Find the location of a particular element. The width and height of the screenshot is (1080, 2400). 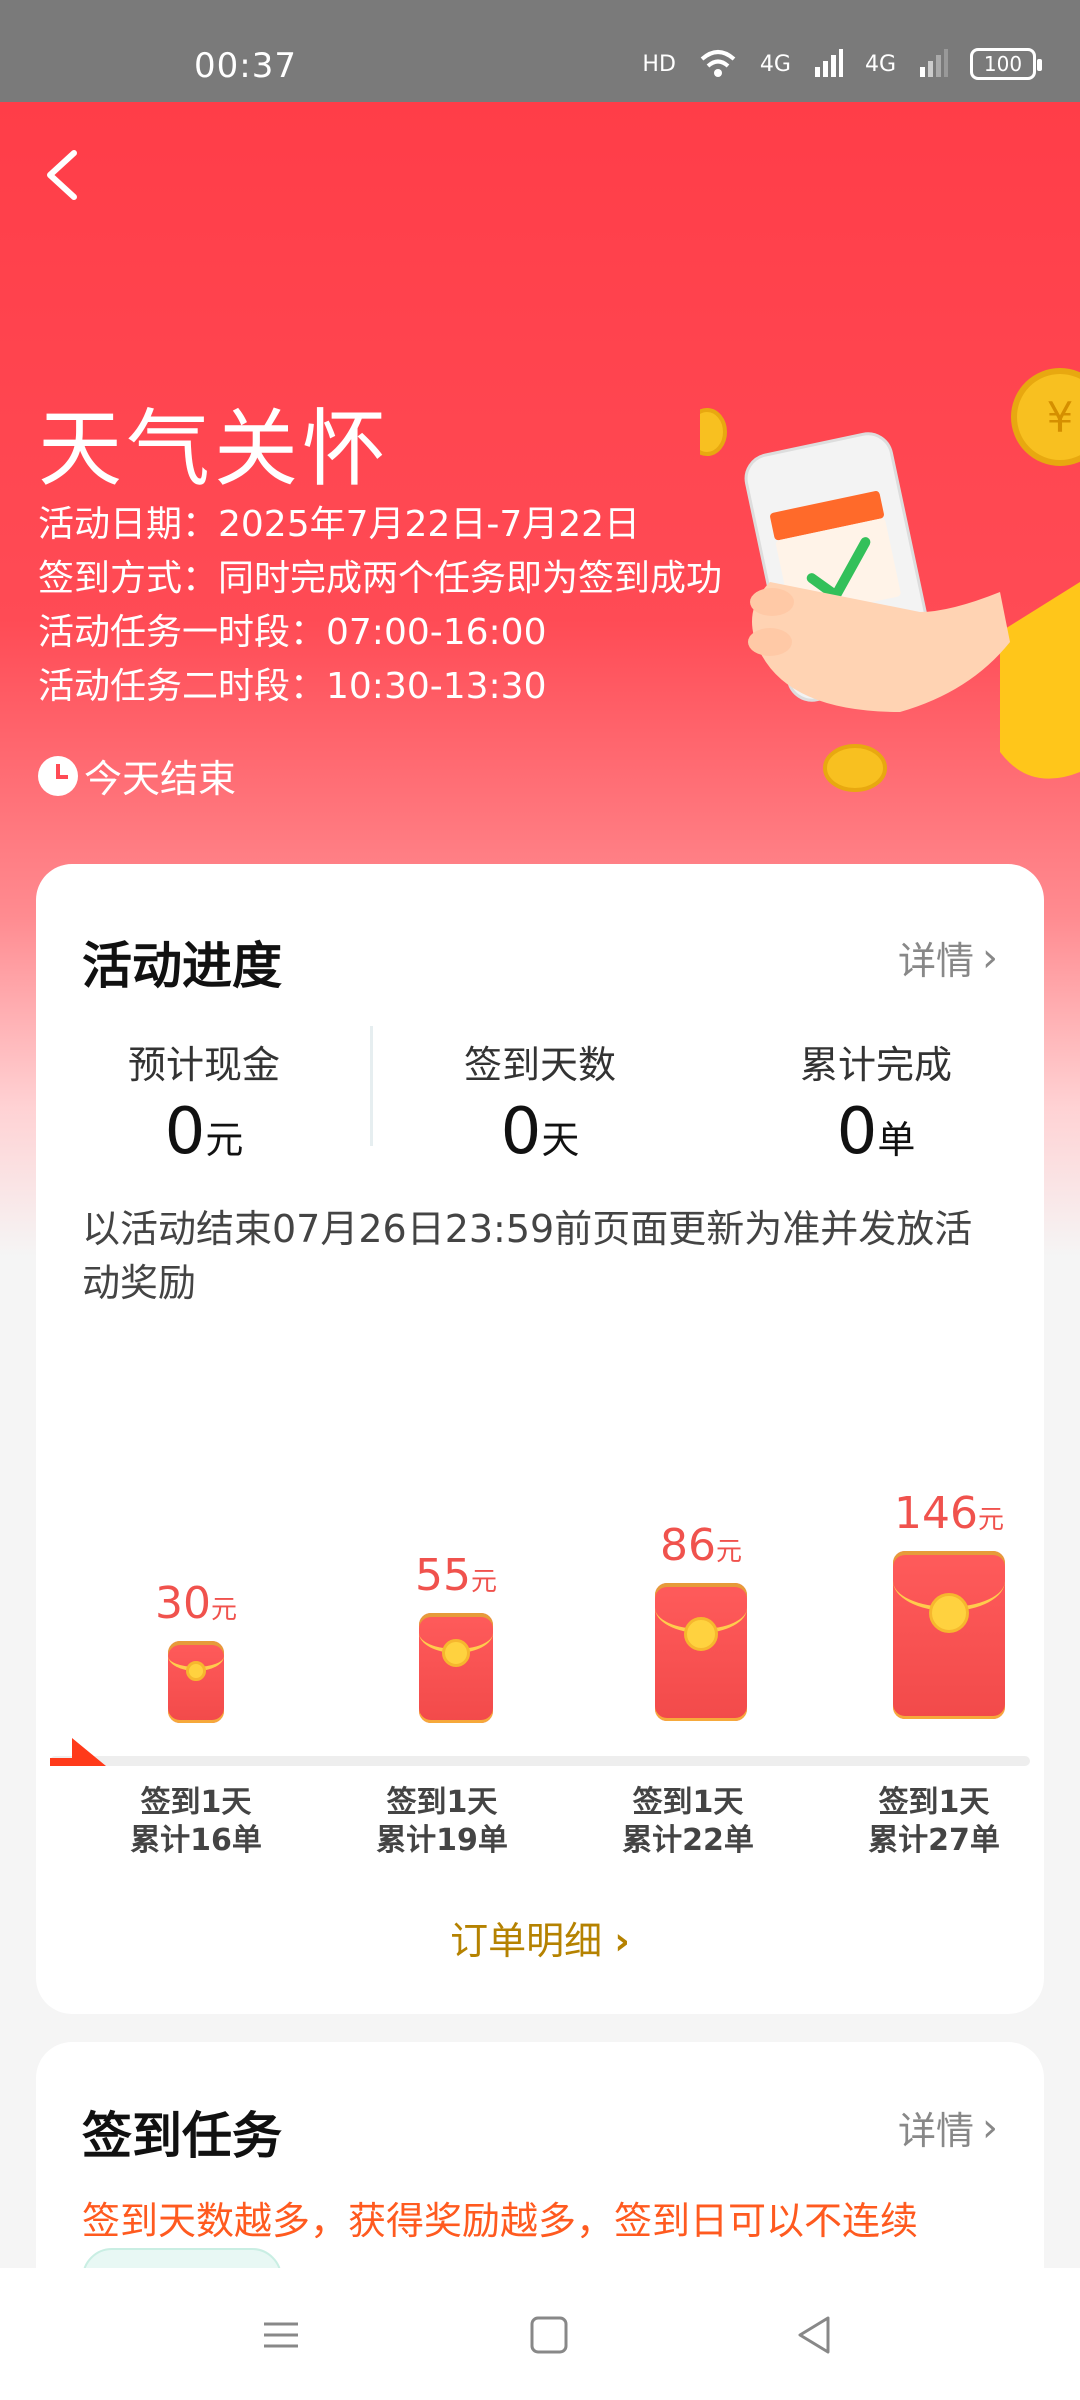

signin-method: 签到方式：同时完成两个任务即为签到成功 is located at coordinates (380, 578).